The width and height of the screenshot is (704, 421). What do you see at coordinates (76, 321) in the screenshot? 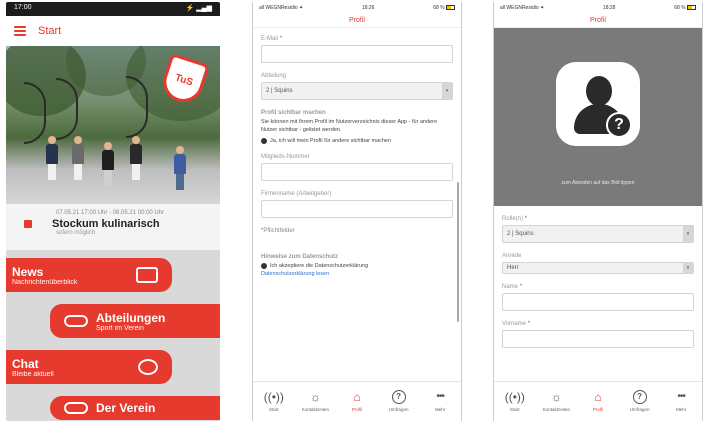
I see `dumbbell-icon` at bounding box center [76, 321].